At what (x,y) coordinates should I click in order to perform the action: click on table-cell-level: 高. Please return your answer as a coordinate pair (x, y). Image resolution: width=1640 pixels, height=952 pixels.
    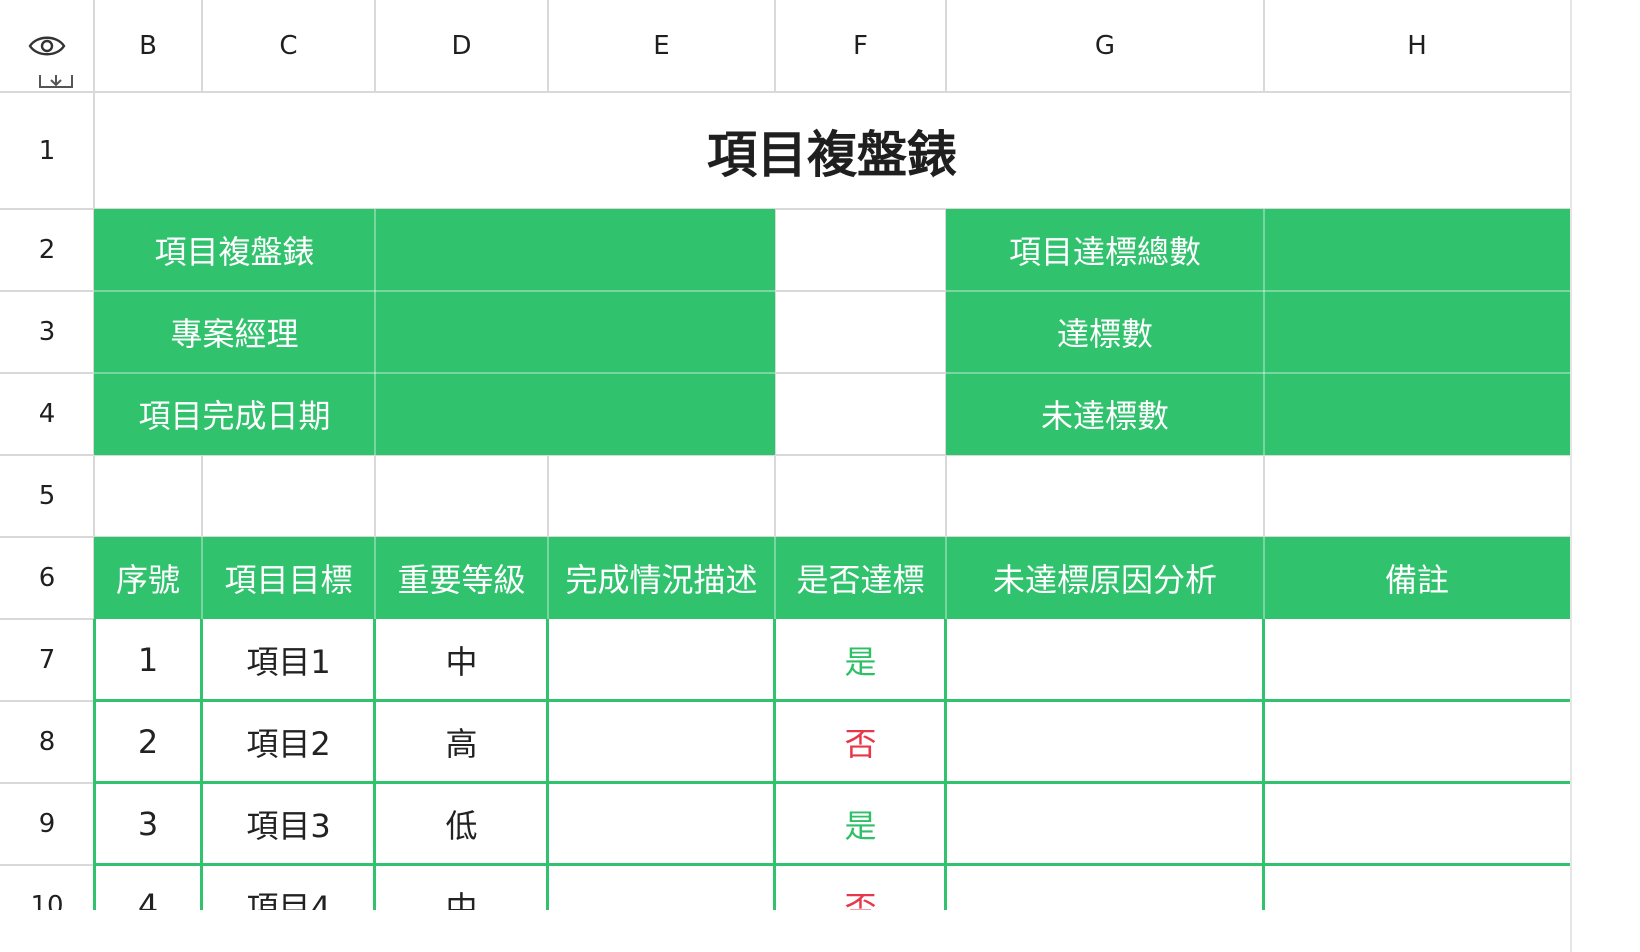
    Looking at the image, I should click on (461, 742).